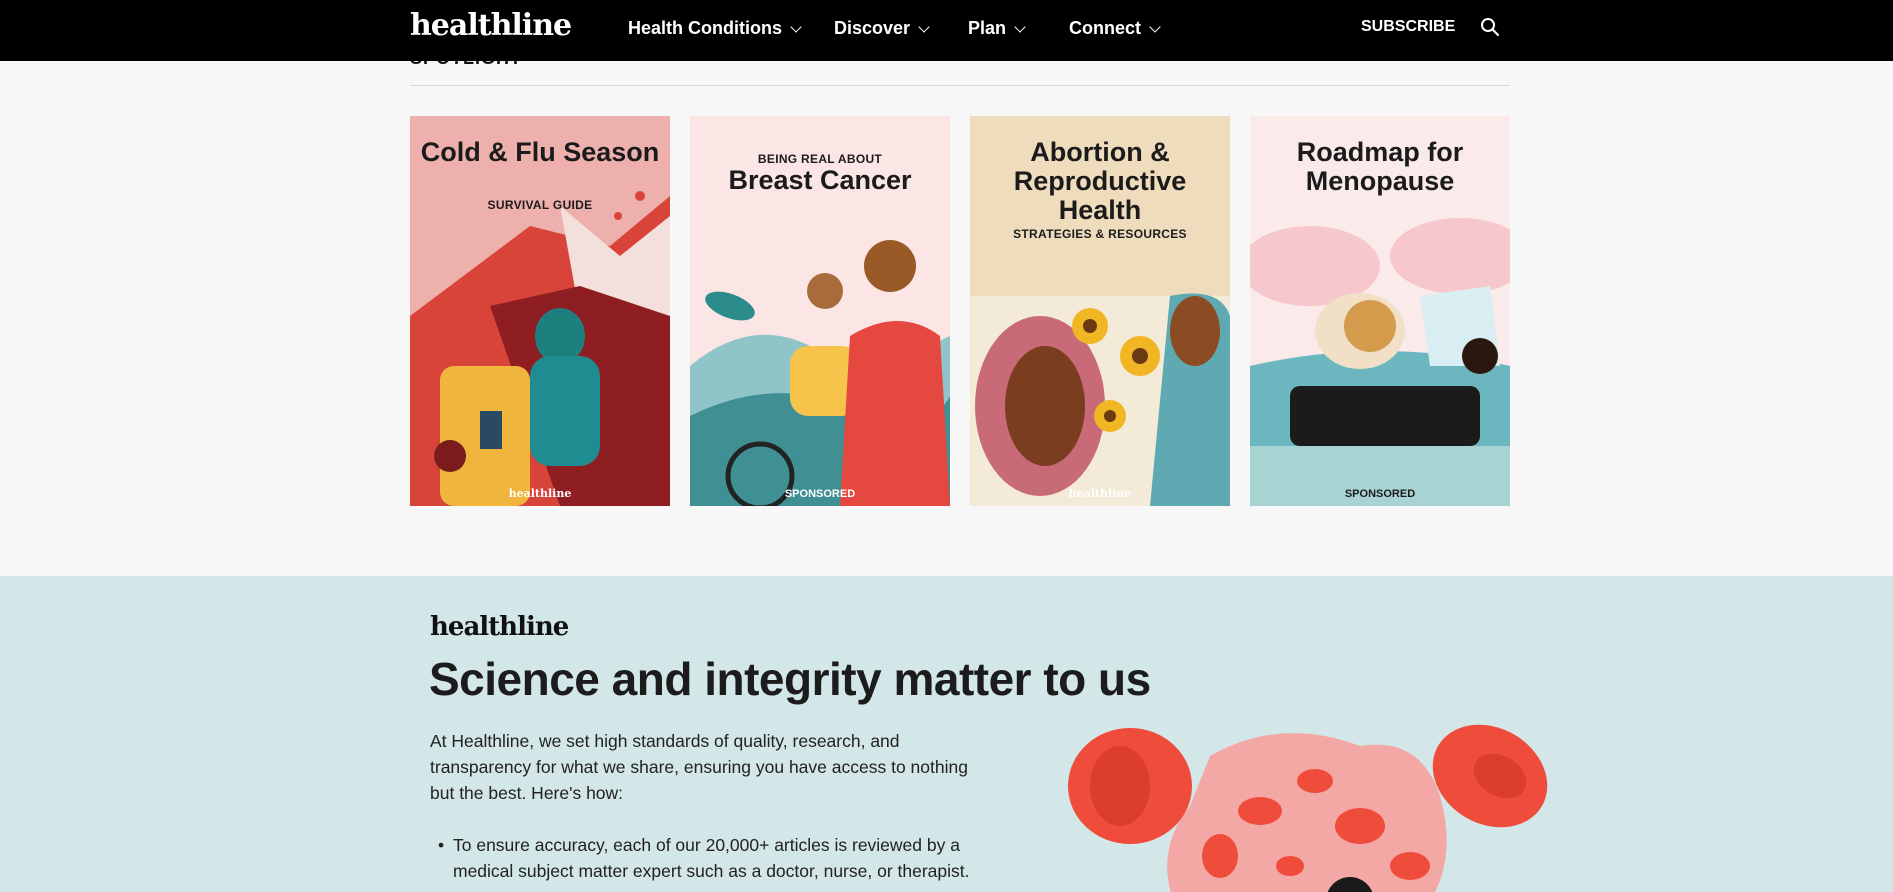 This screenshot has height=892, width=1893. I want to click on search-icon, so click(1490, 27).